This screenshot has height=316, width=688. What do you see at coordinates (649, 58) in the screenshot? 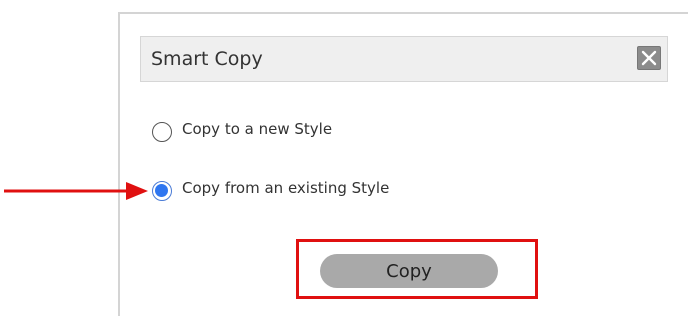
I see `close-icon` at bounding box center [649, 58].